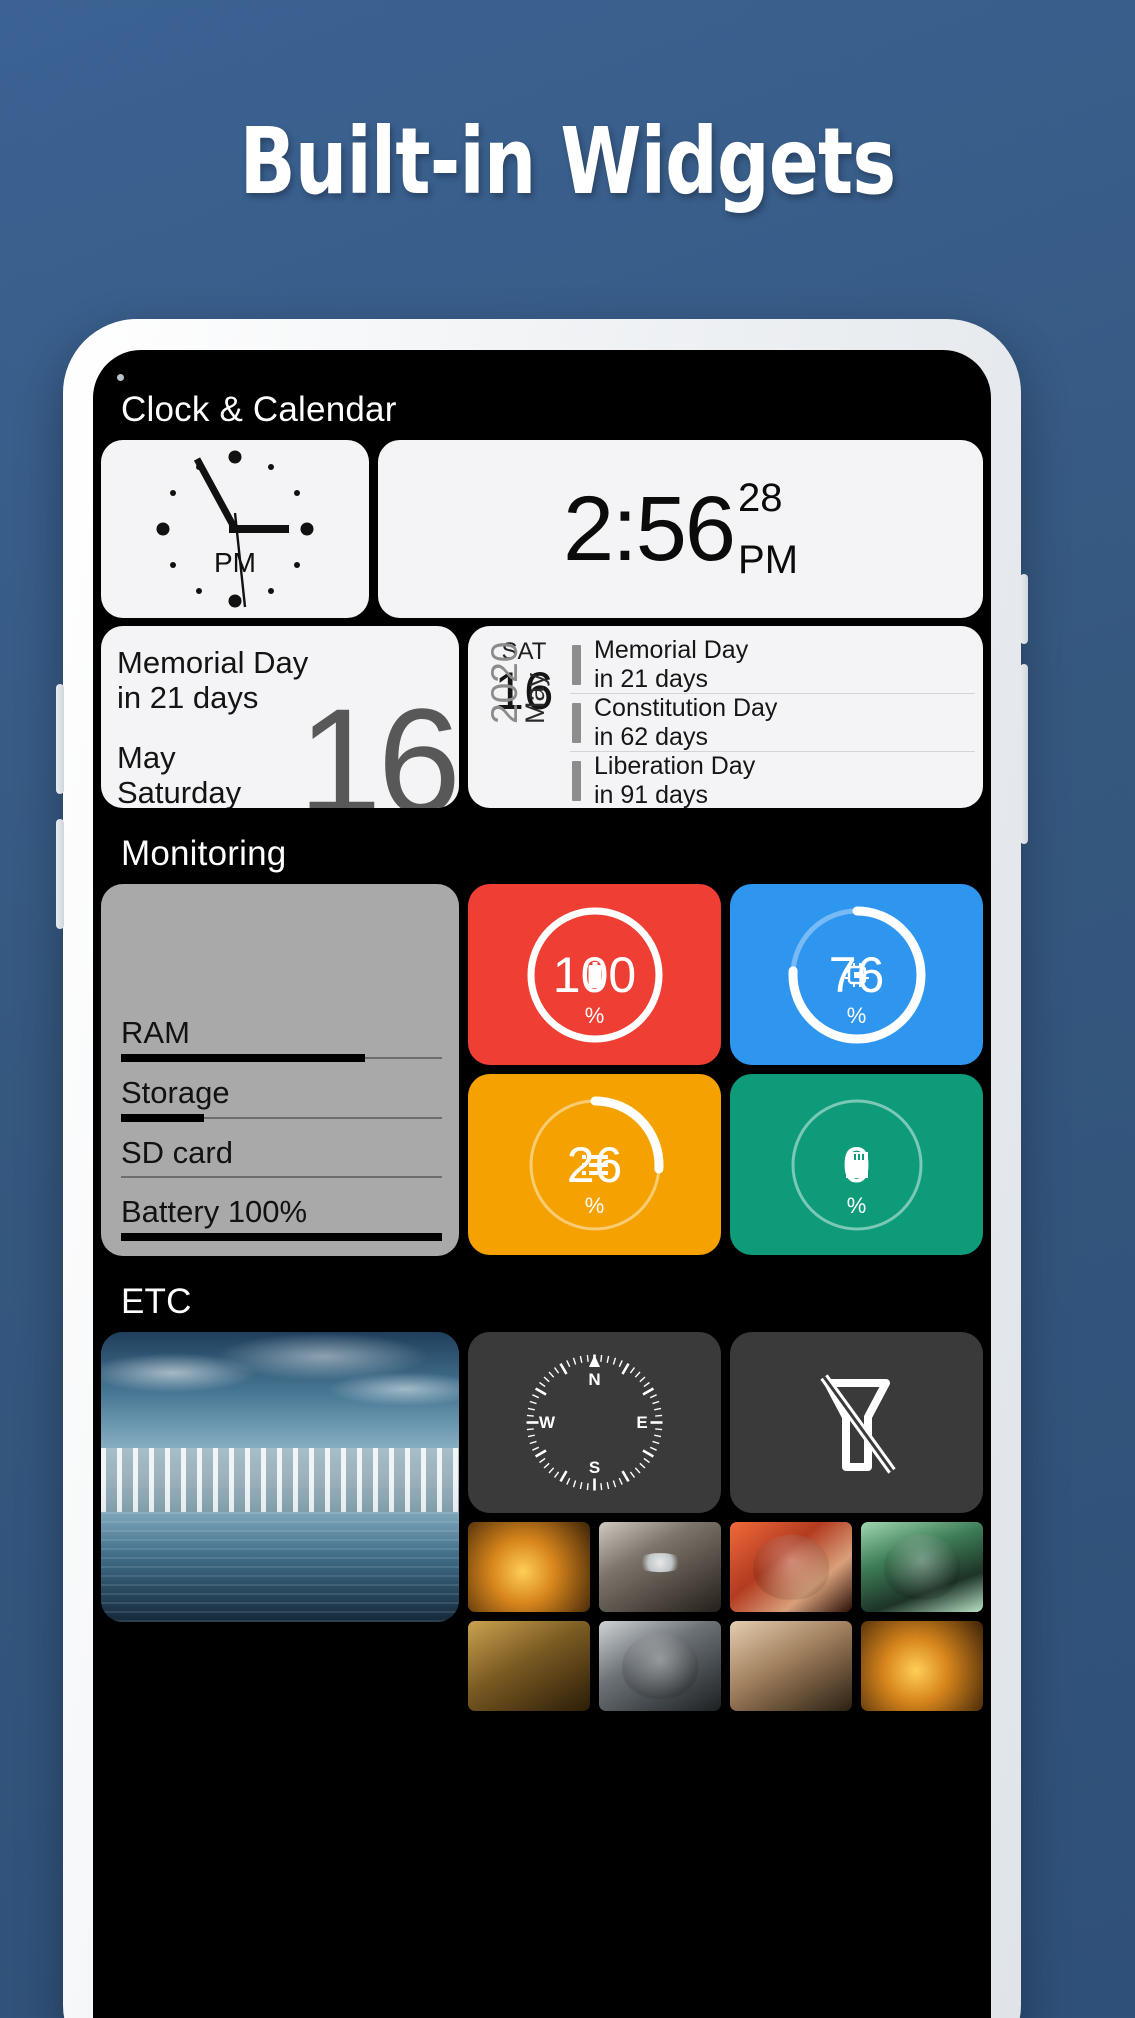  What do you see at coordinates (214, 1212) in the screenshot?
I see `monitor-label: Battery 100%` at bounding box center [214, 1212].